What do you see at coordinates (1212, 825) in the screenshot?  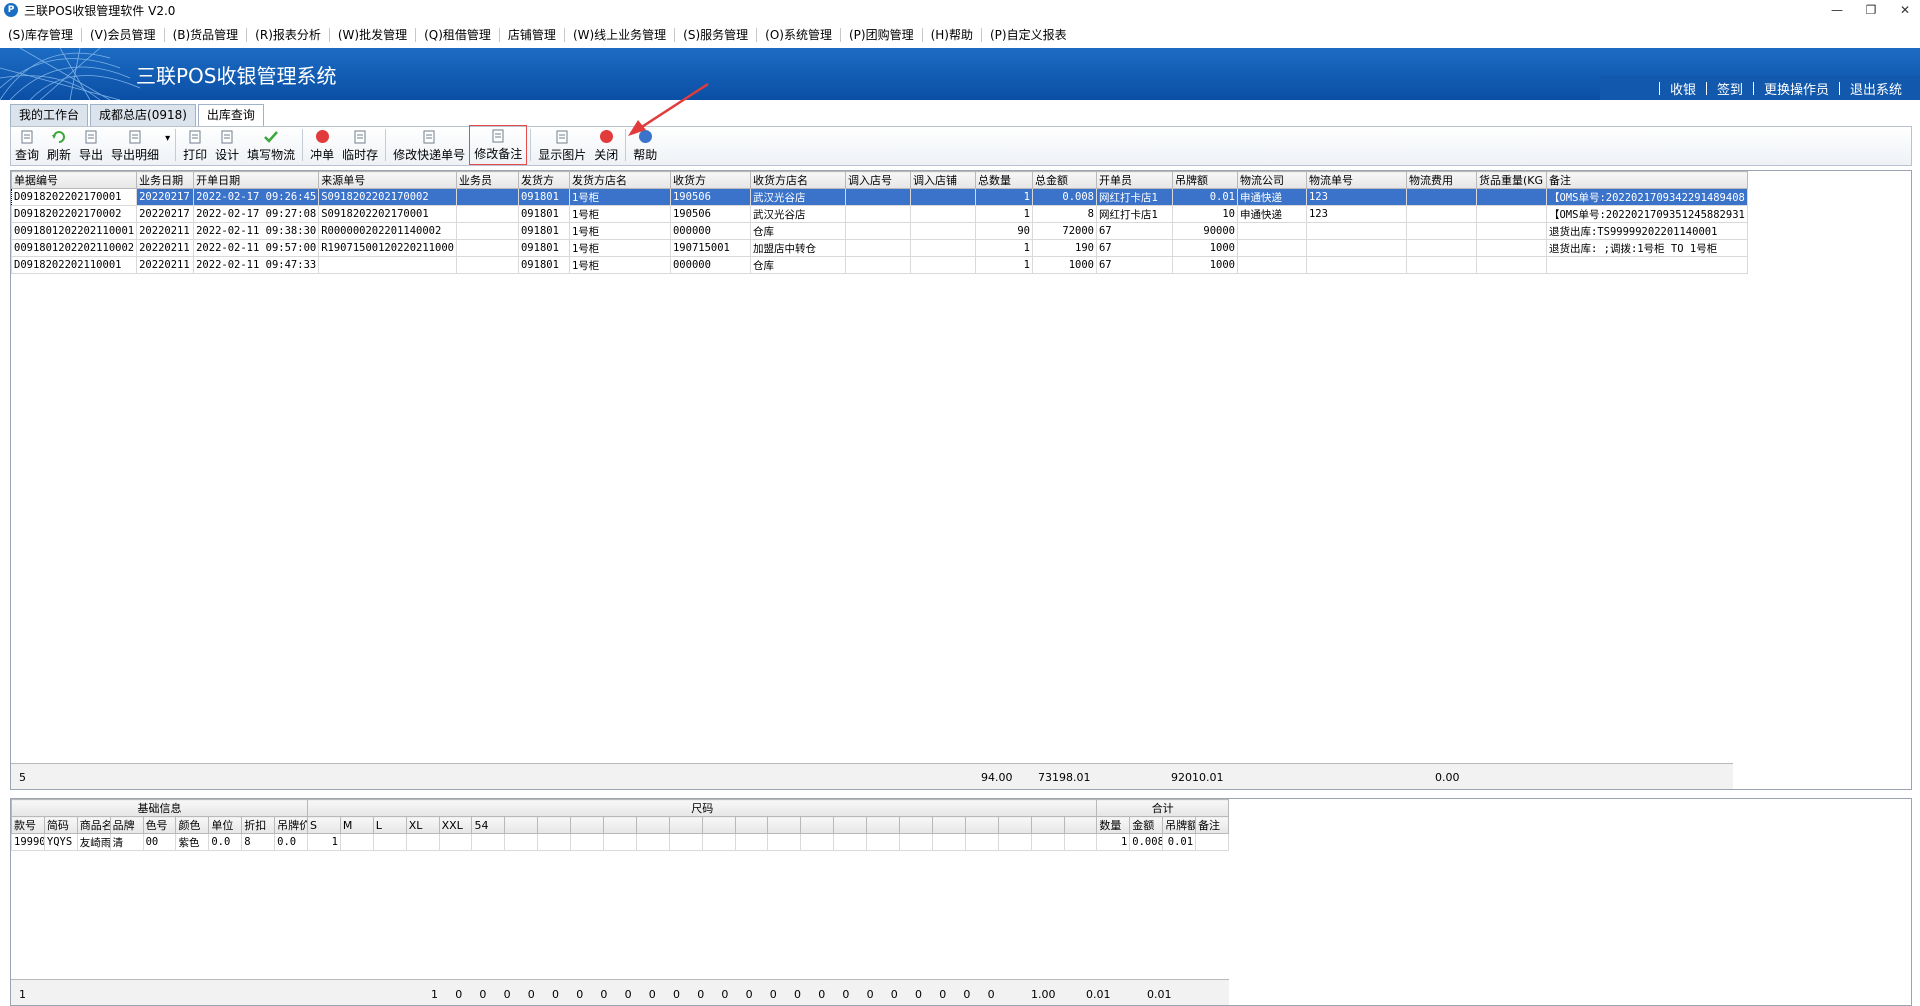 I see `detail-column-header: 备注` at bounding box center [1212, 825].